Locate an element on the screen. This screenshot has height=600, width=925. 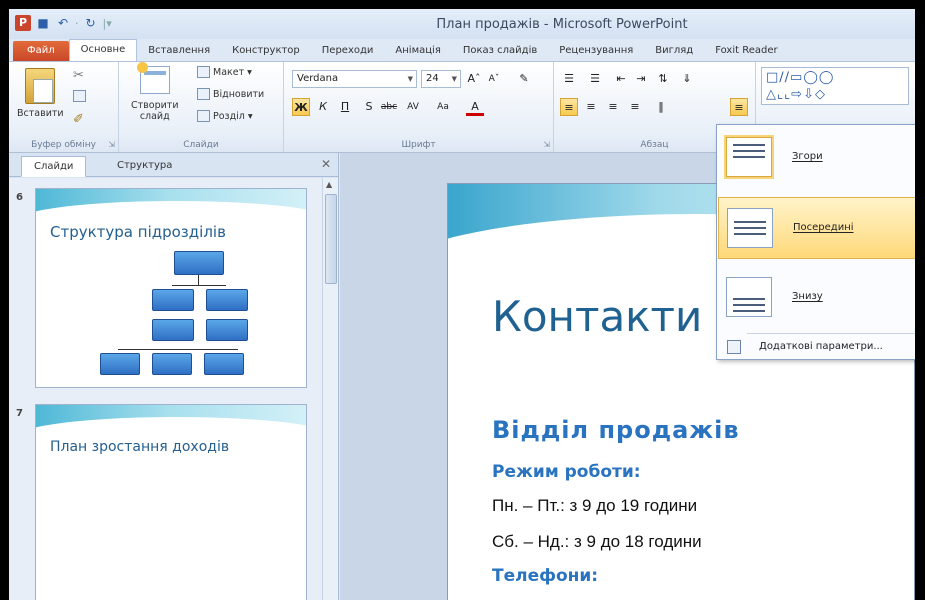
change-case-icon: Aa is located at coordinates (443, 107).